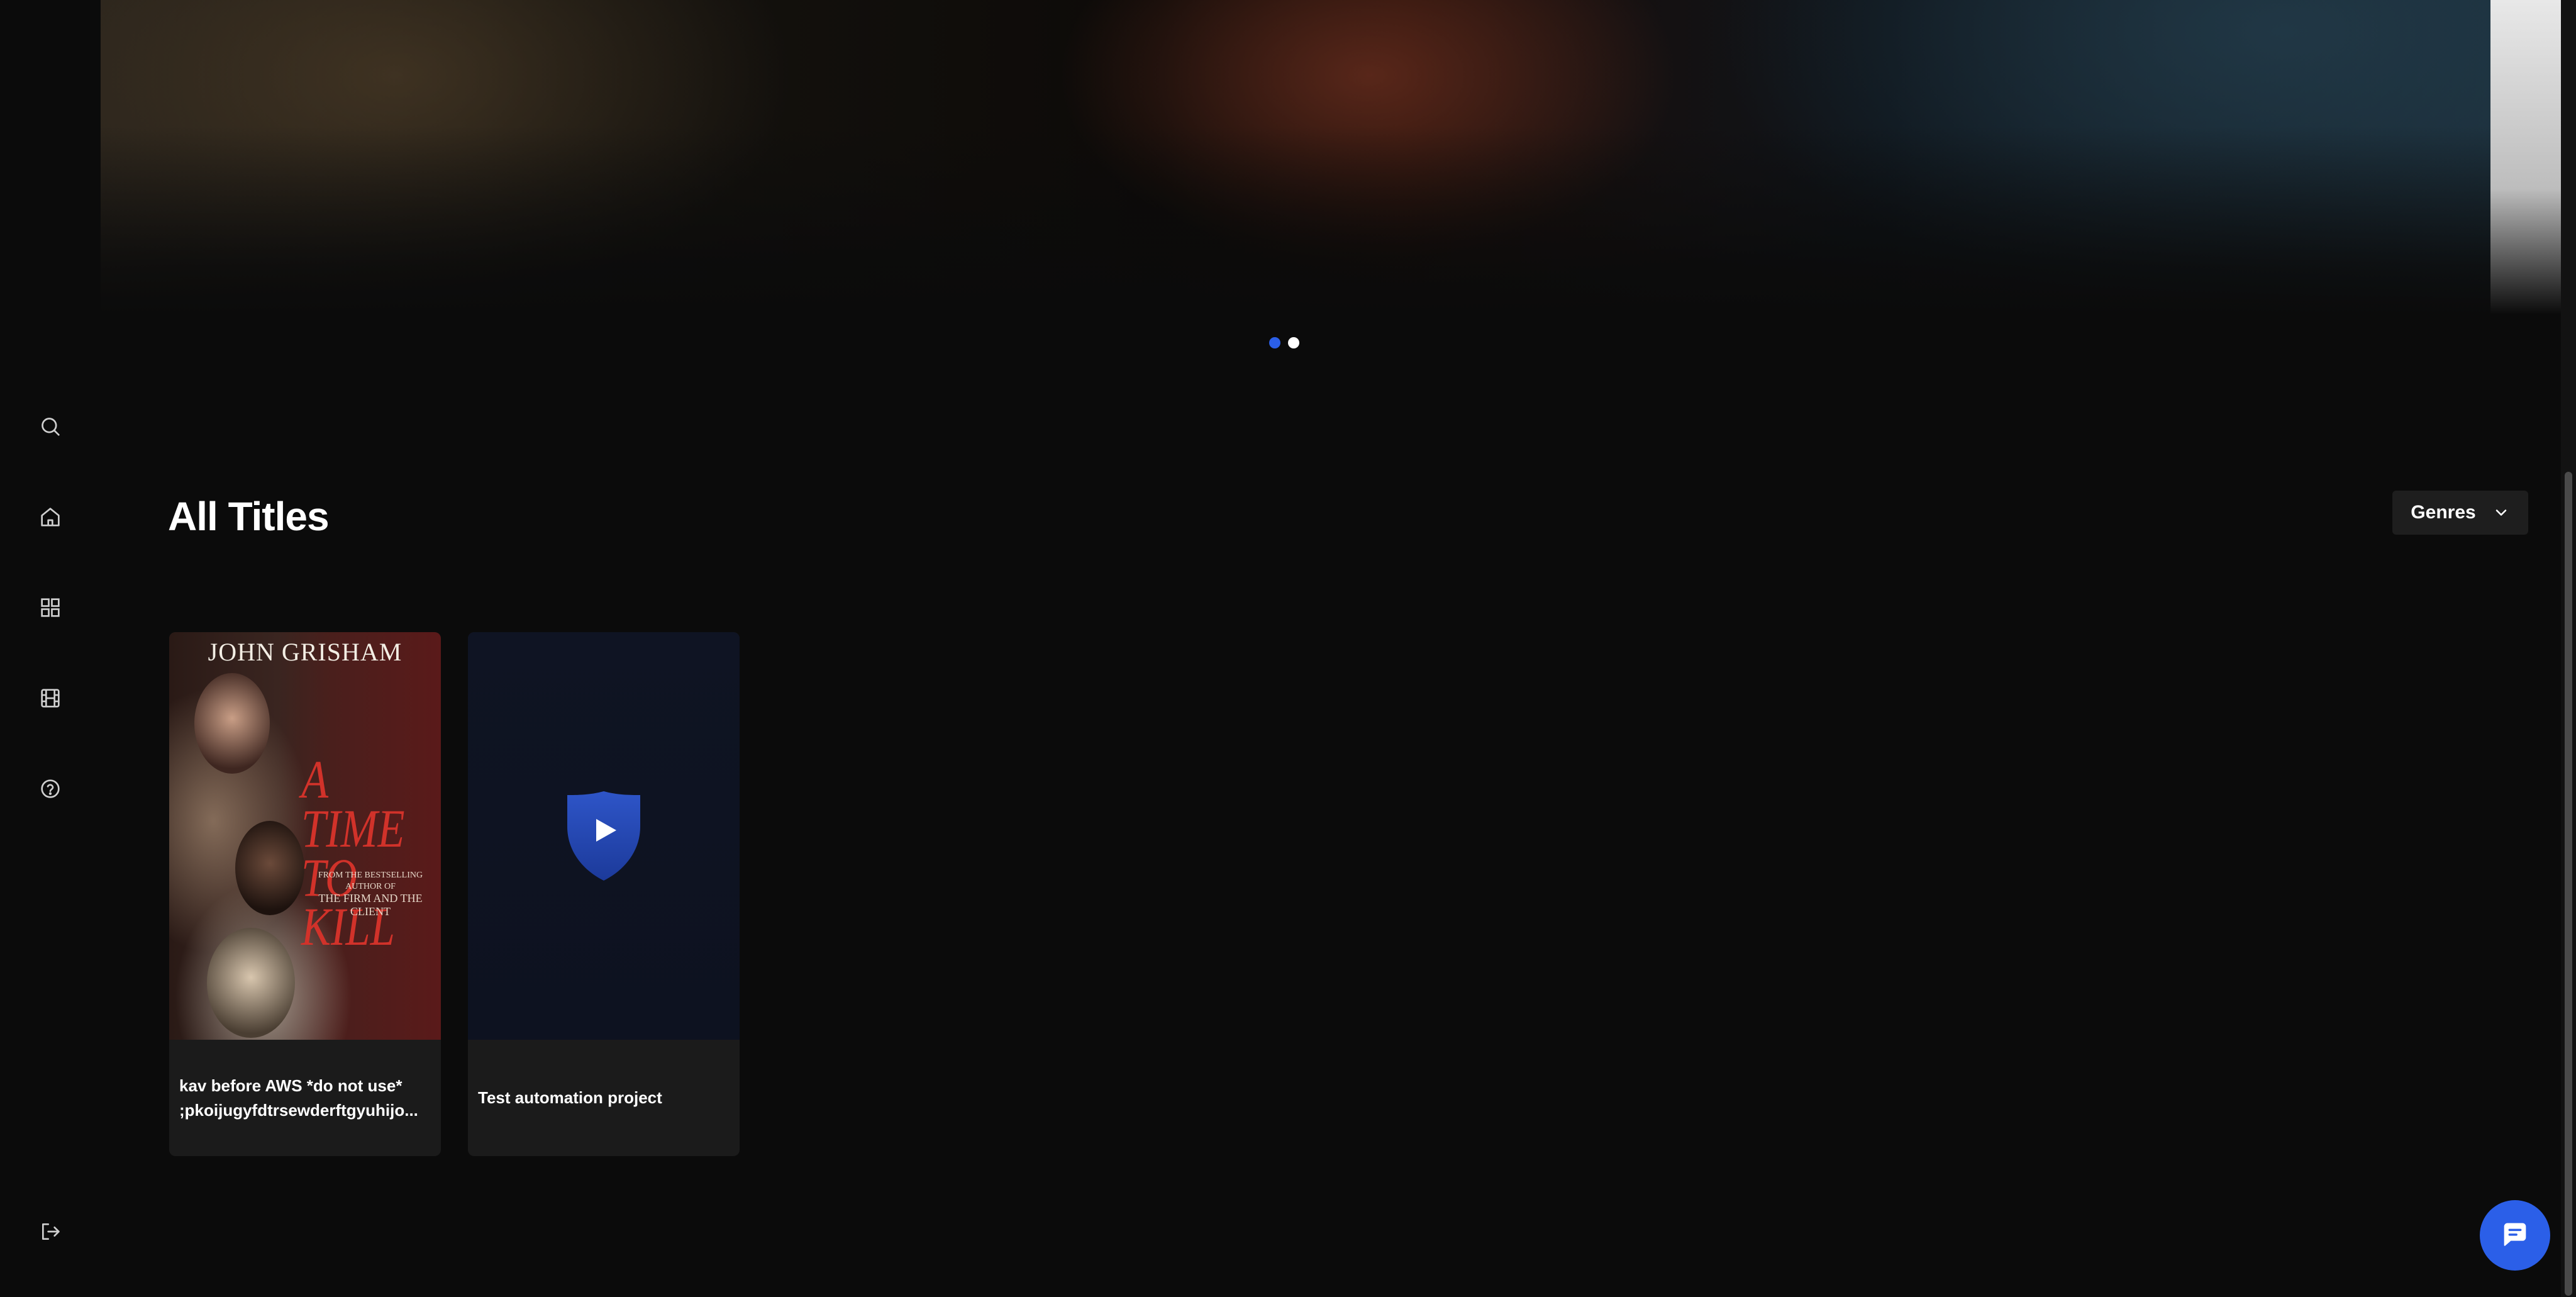  Describe the element at coordinates (2568, 884) in the screenshot. I see `scrollbar-thumb` at that location.